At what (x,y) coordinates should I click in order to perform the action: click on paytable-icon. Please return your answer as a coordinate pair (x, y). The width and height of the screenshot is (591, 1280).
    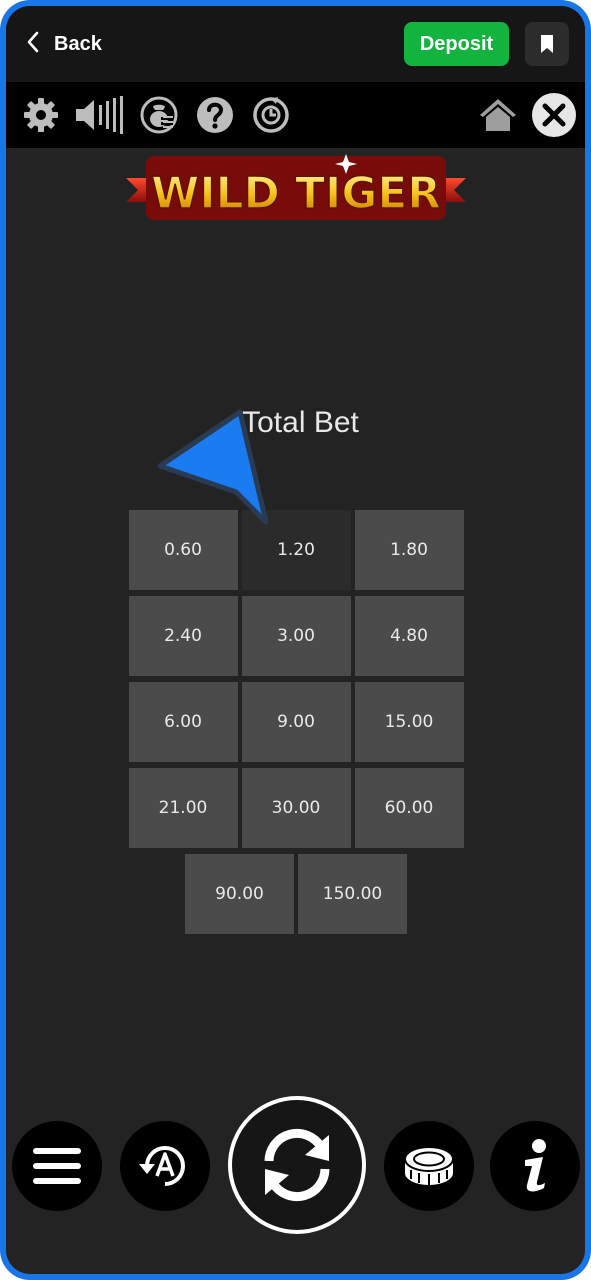
    Looking at the image, I should click on (159, 115).